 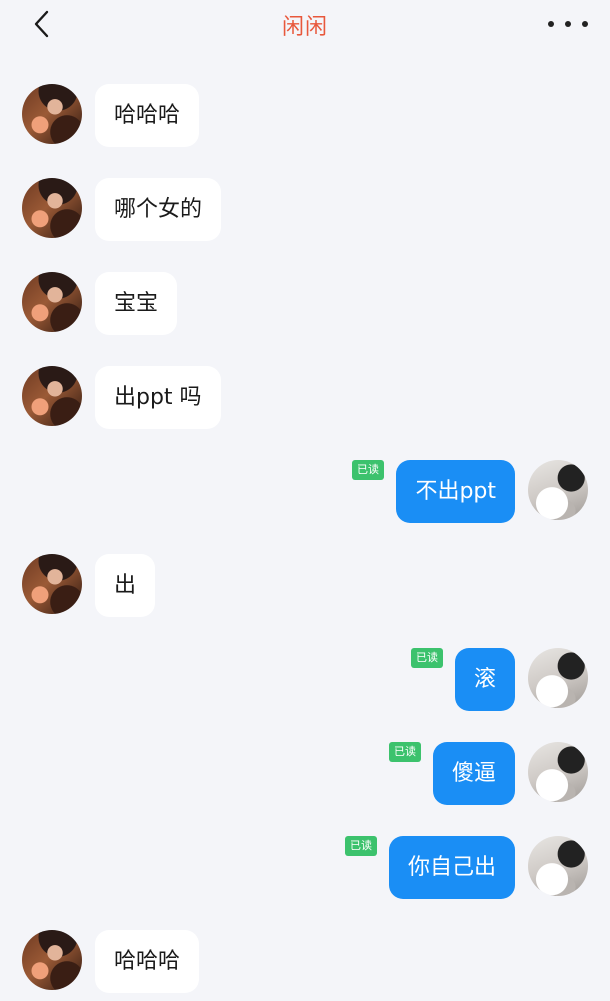 I want to click on message-bubble: 宝宝, so click(x=136, y=303).